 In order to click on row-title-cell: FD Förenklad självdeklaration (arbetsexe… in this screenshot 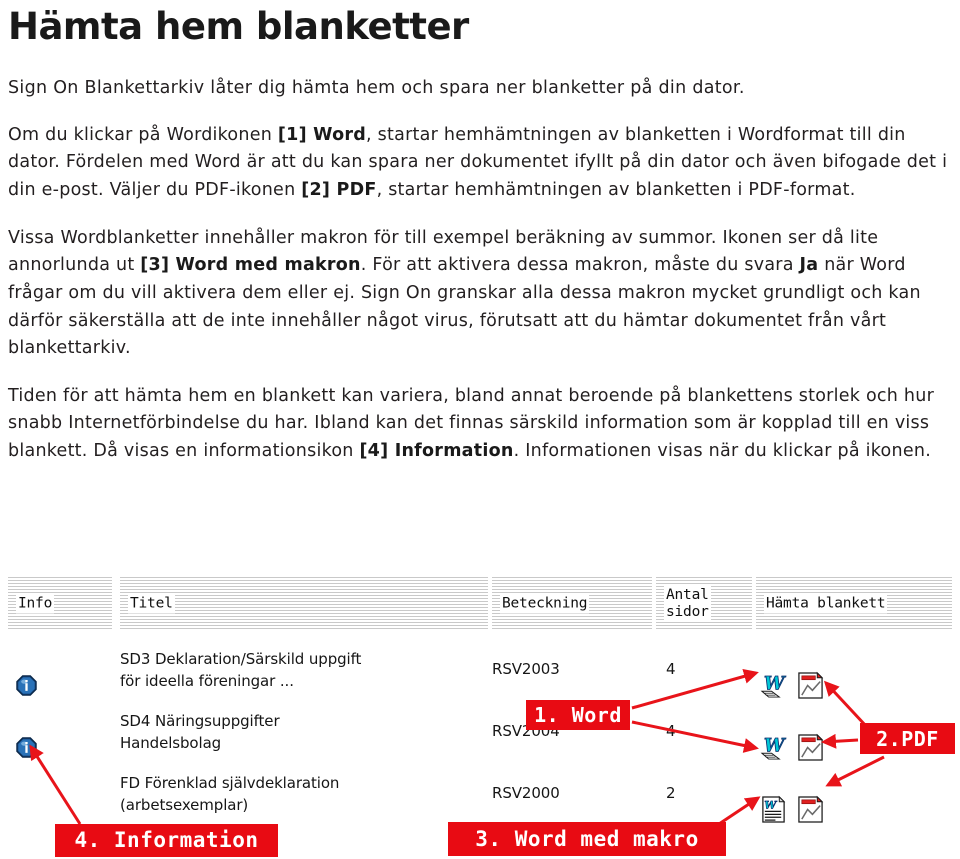, I will do `click(304, 795)`.